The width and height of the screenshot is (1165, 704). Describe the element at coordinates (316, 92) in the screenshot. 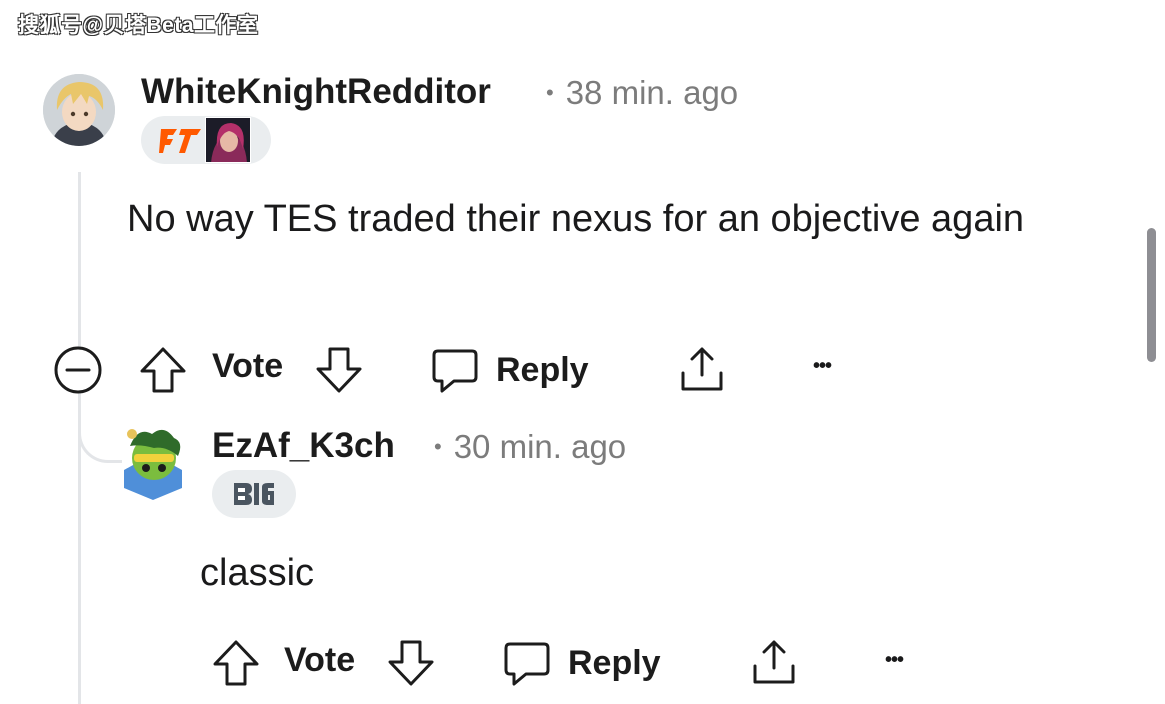

I see `username: WhiteKnightRedditor` at that location.